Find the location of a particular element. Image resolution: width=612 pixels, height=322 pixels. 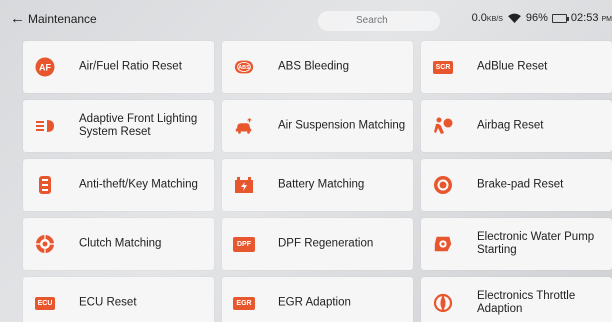

car-suspension-icon is located at coordinates (244, 126).